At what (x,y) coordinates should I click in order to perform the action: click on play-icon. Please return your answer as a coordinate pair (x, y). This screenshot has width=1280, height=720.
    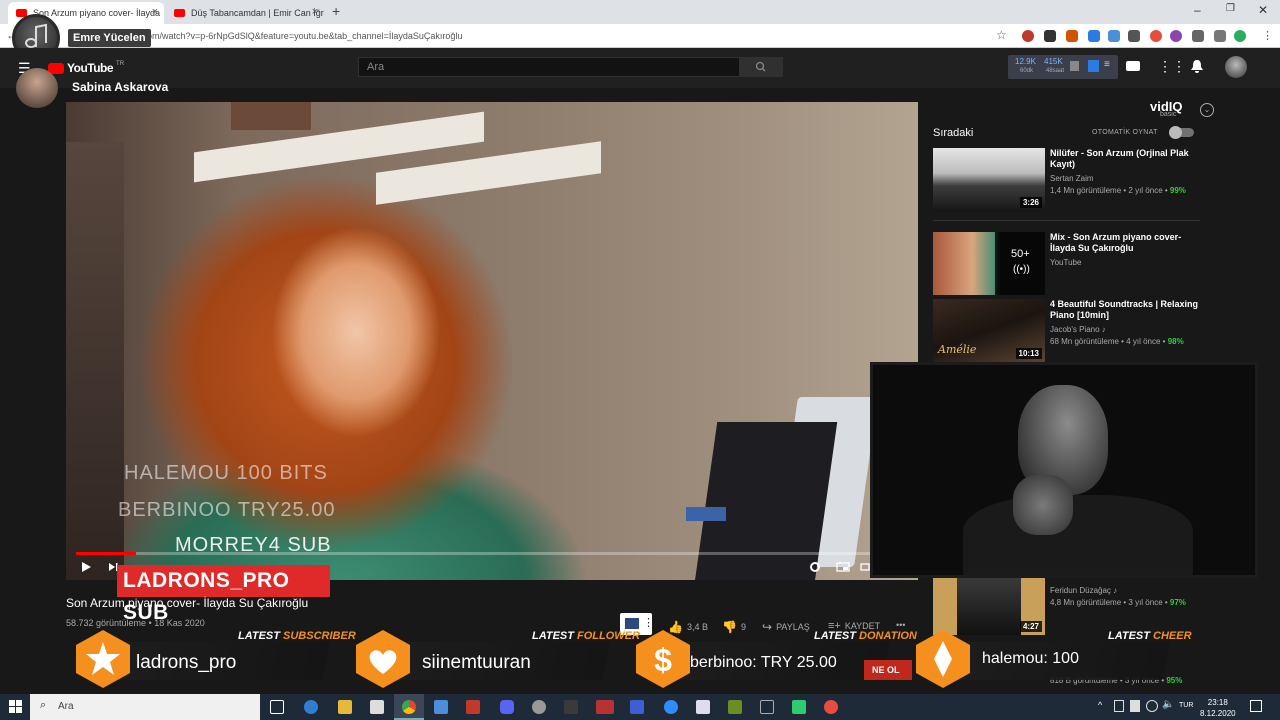
    Looking at the image, I should click on (86, 567).